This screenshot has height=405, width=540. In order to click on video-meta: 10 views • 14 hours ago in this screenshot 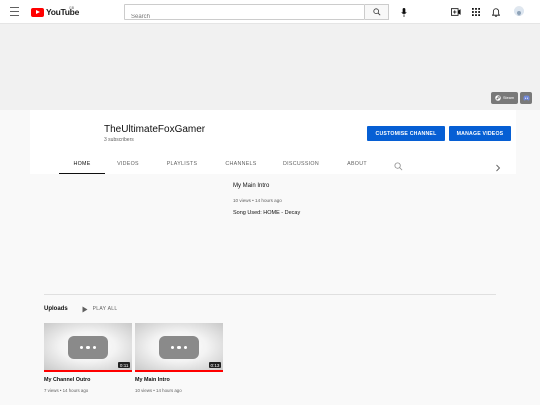, I will do `click(158, 390)`.